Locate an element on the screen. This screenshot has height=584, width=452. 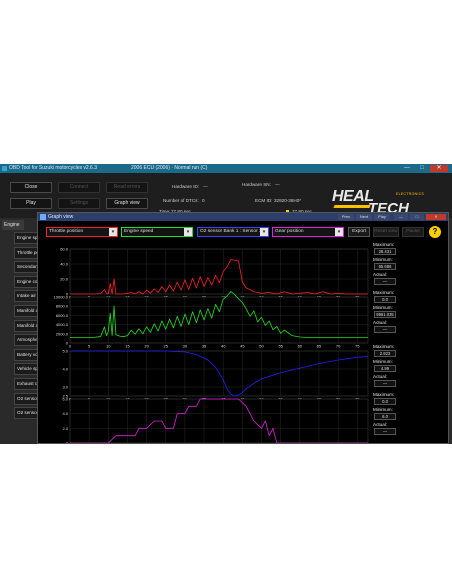
sidebar-item: Intake air is located at coordinates (26, 296).